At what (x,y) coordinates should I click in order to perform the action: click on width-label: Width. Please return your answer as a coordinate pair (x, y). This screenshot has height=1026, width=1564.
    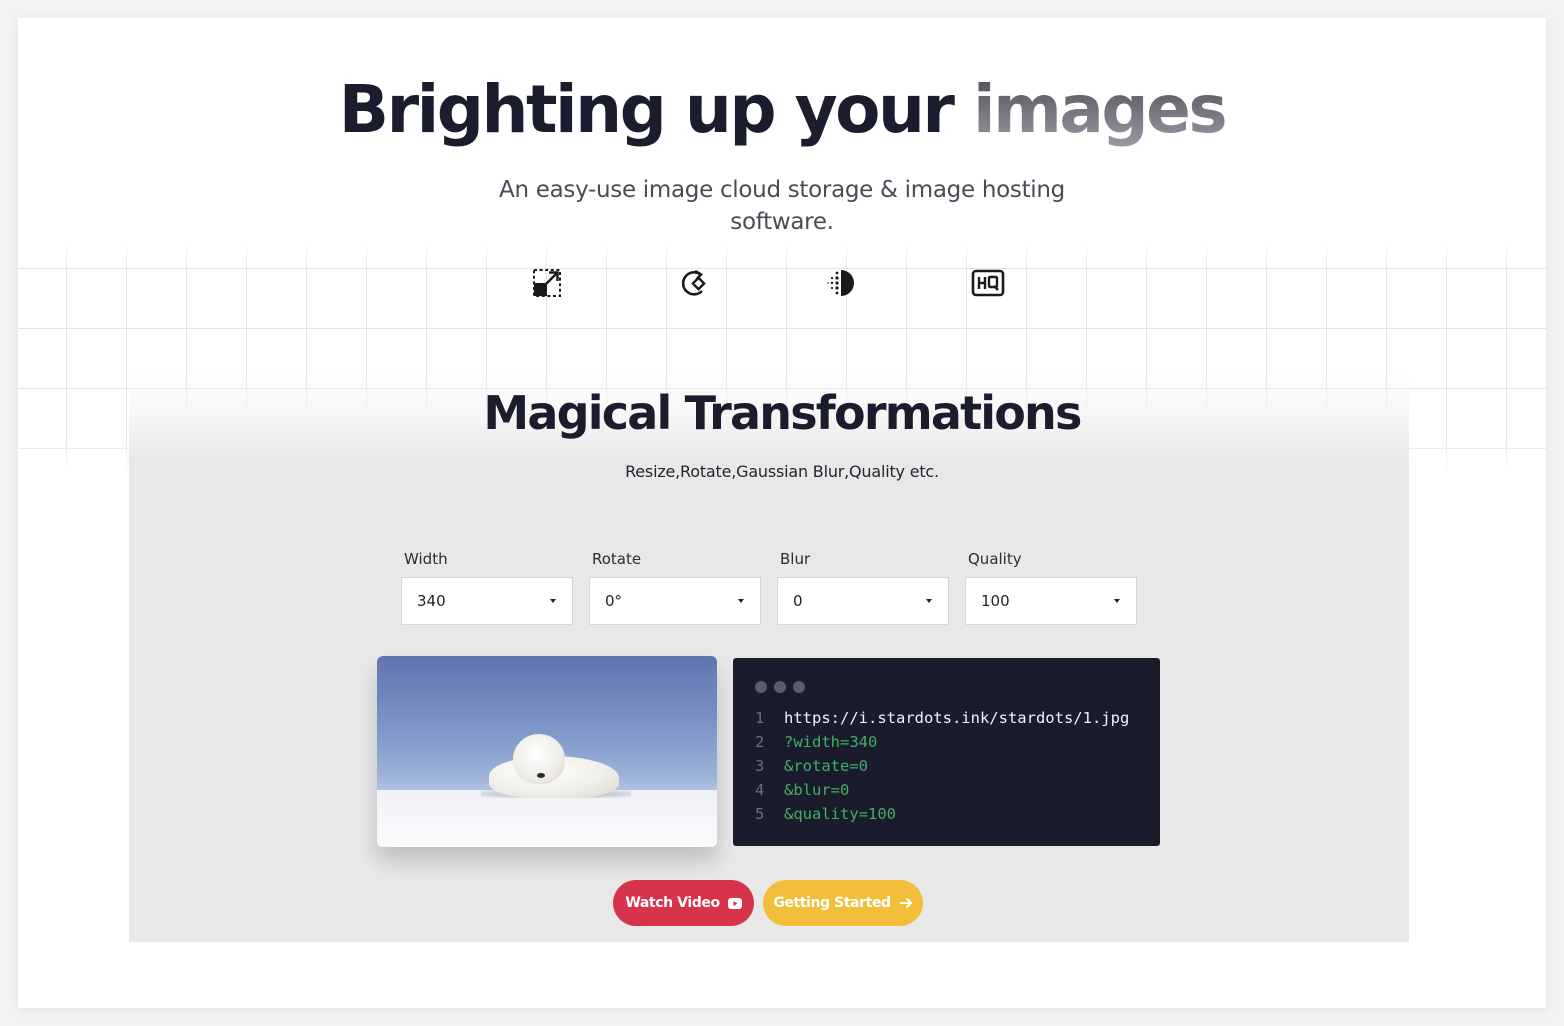
    Looking at the image, I should click on (426, 559).